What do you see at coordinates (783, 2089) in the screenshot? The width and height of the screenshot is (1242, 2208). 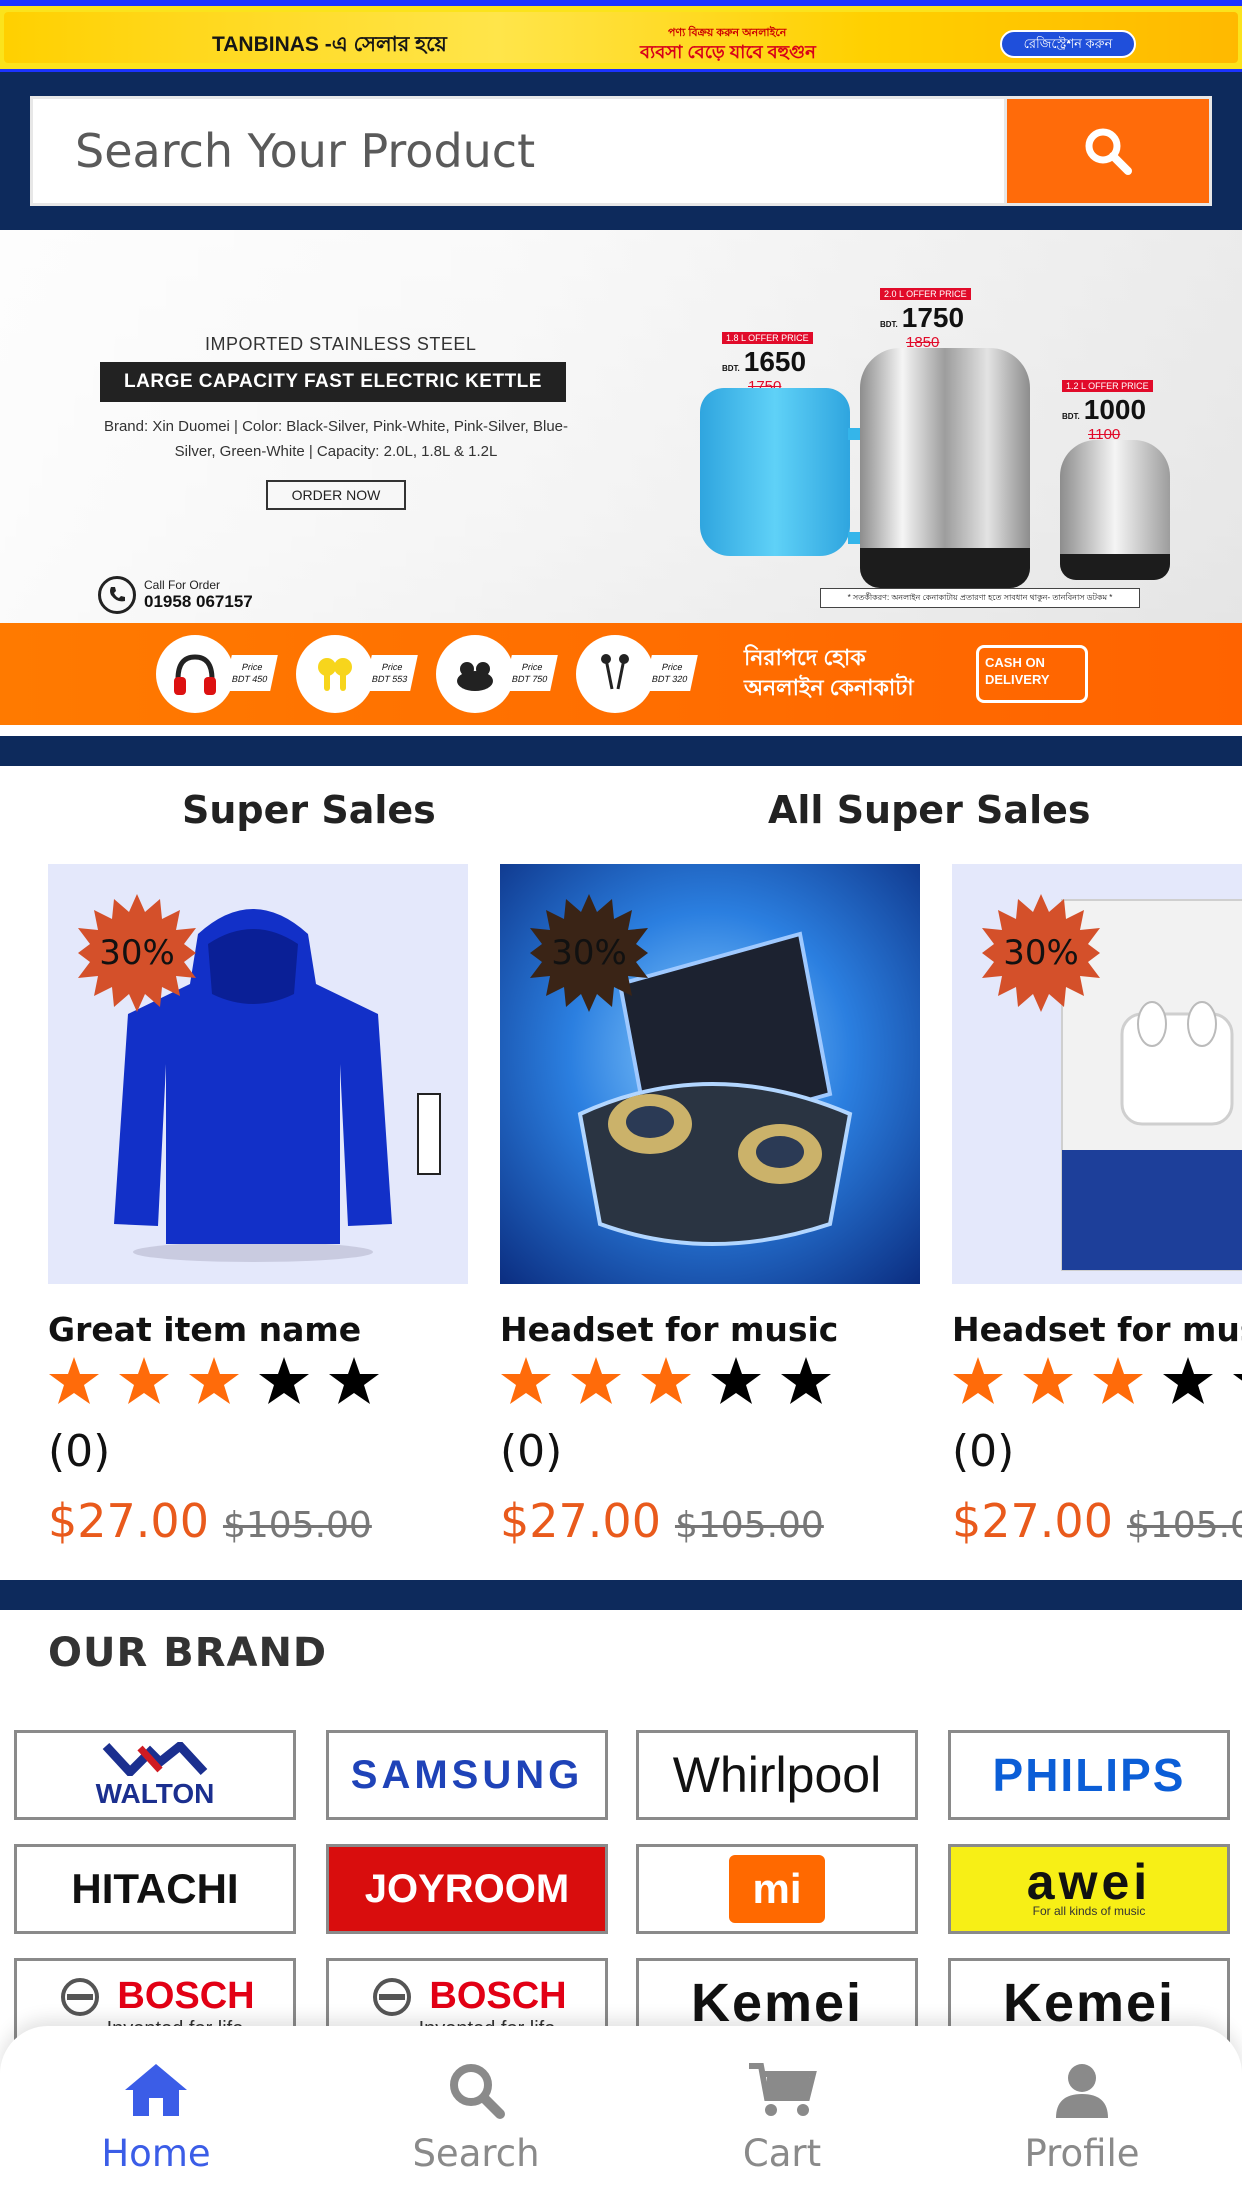 I see `cart-icon` at bounding box center [783, 2089].